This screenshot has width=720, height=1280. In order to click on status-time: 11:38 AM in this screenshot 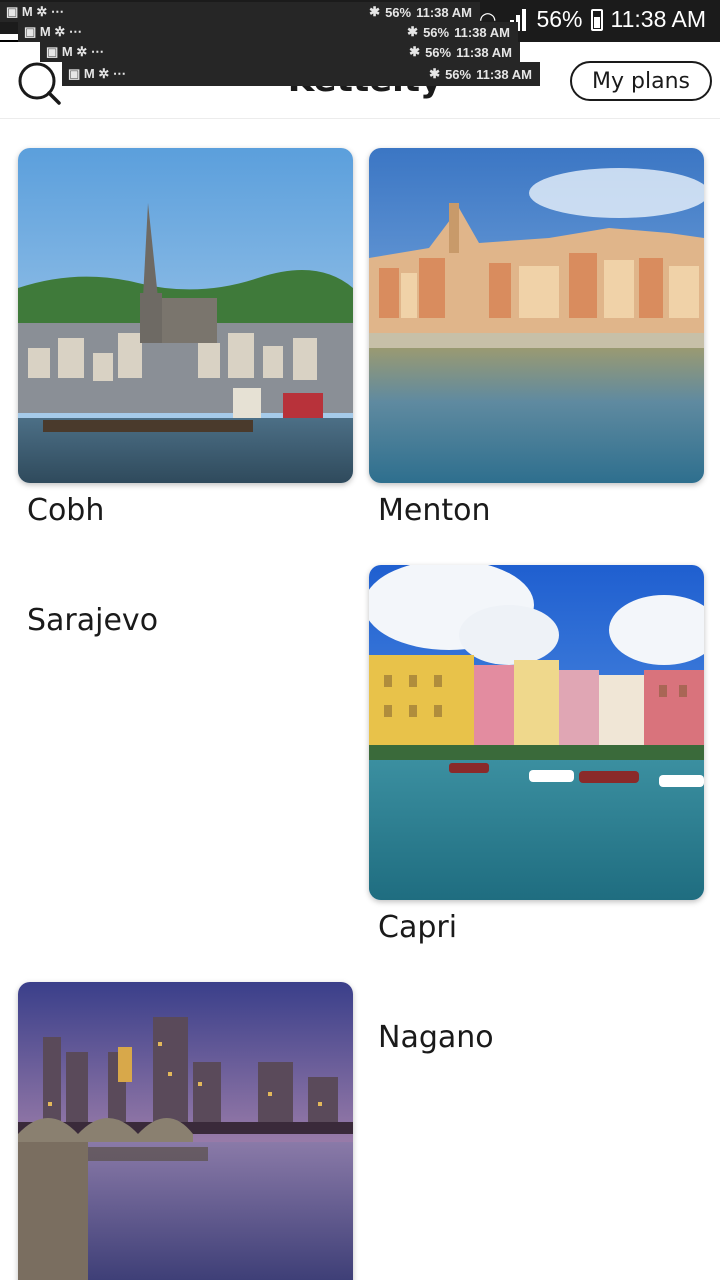, I will do `click(658, 19)`.